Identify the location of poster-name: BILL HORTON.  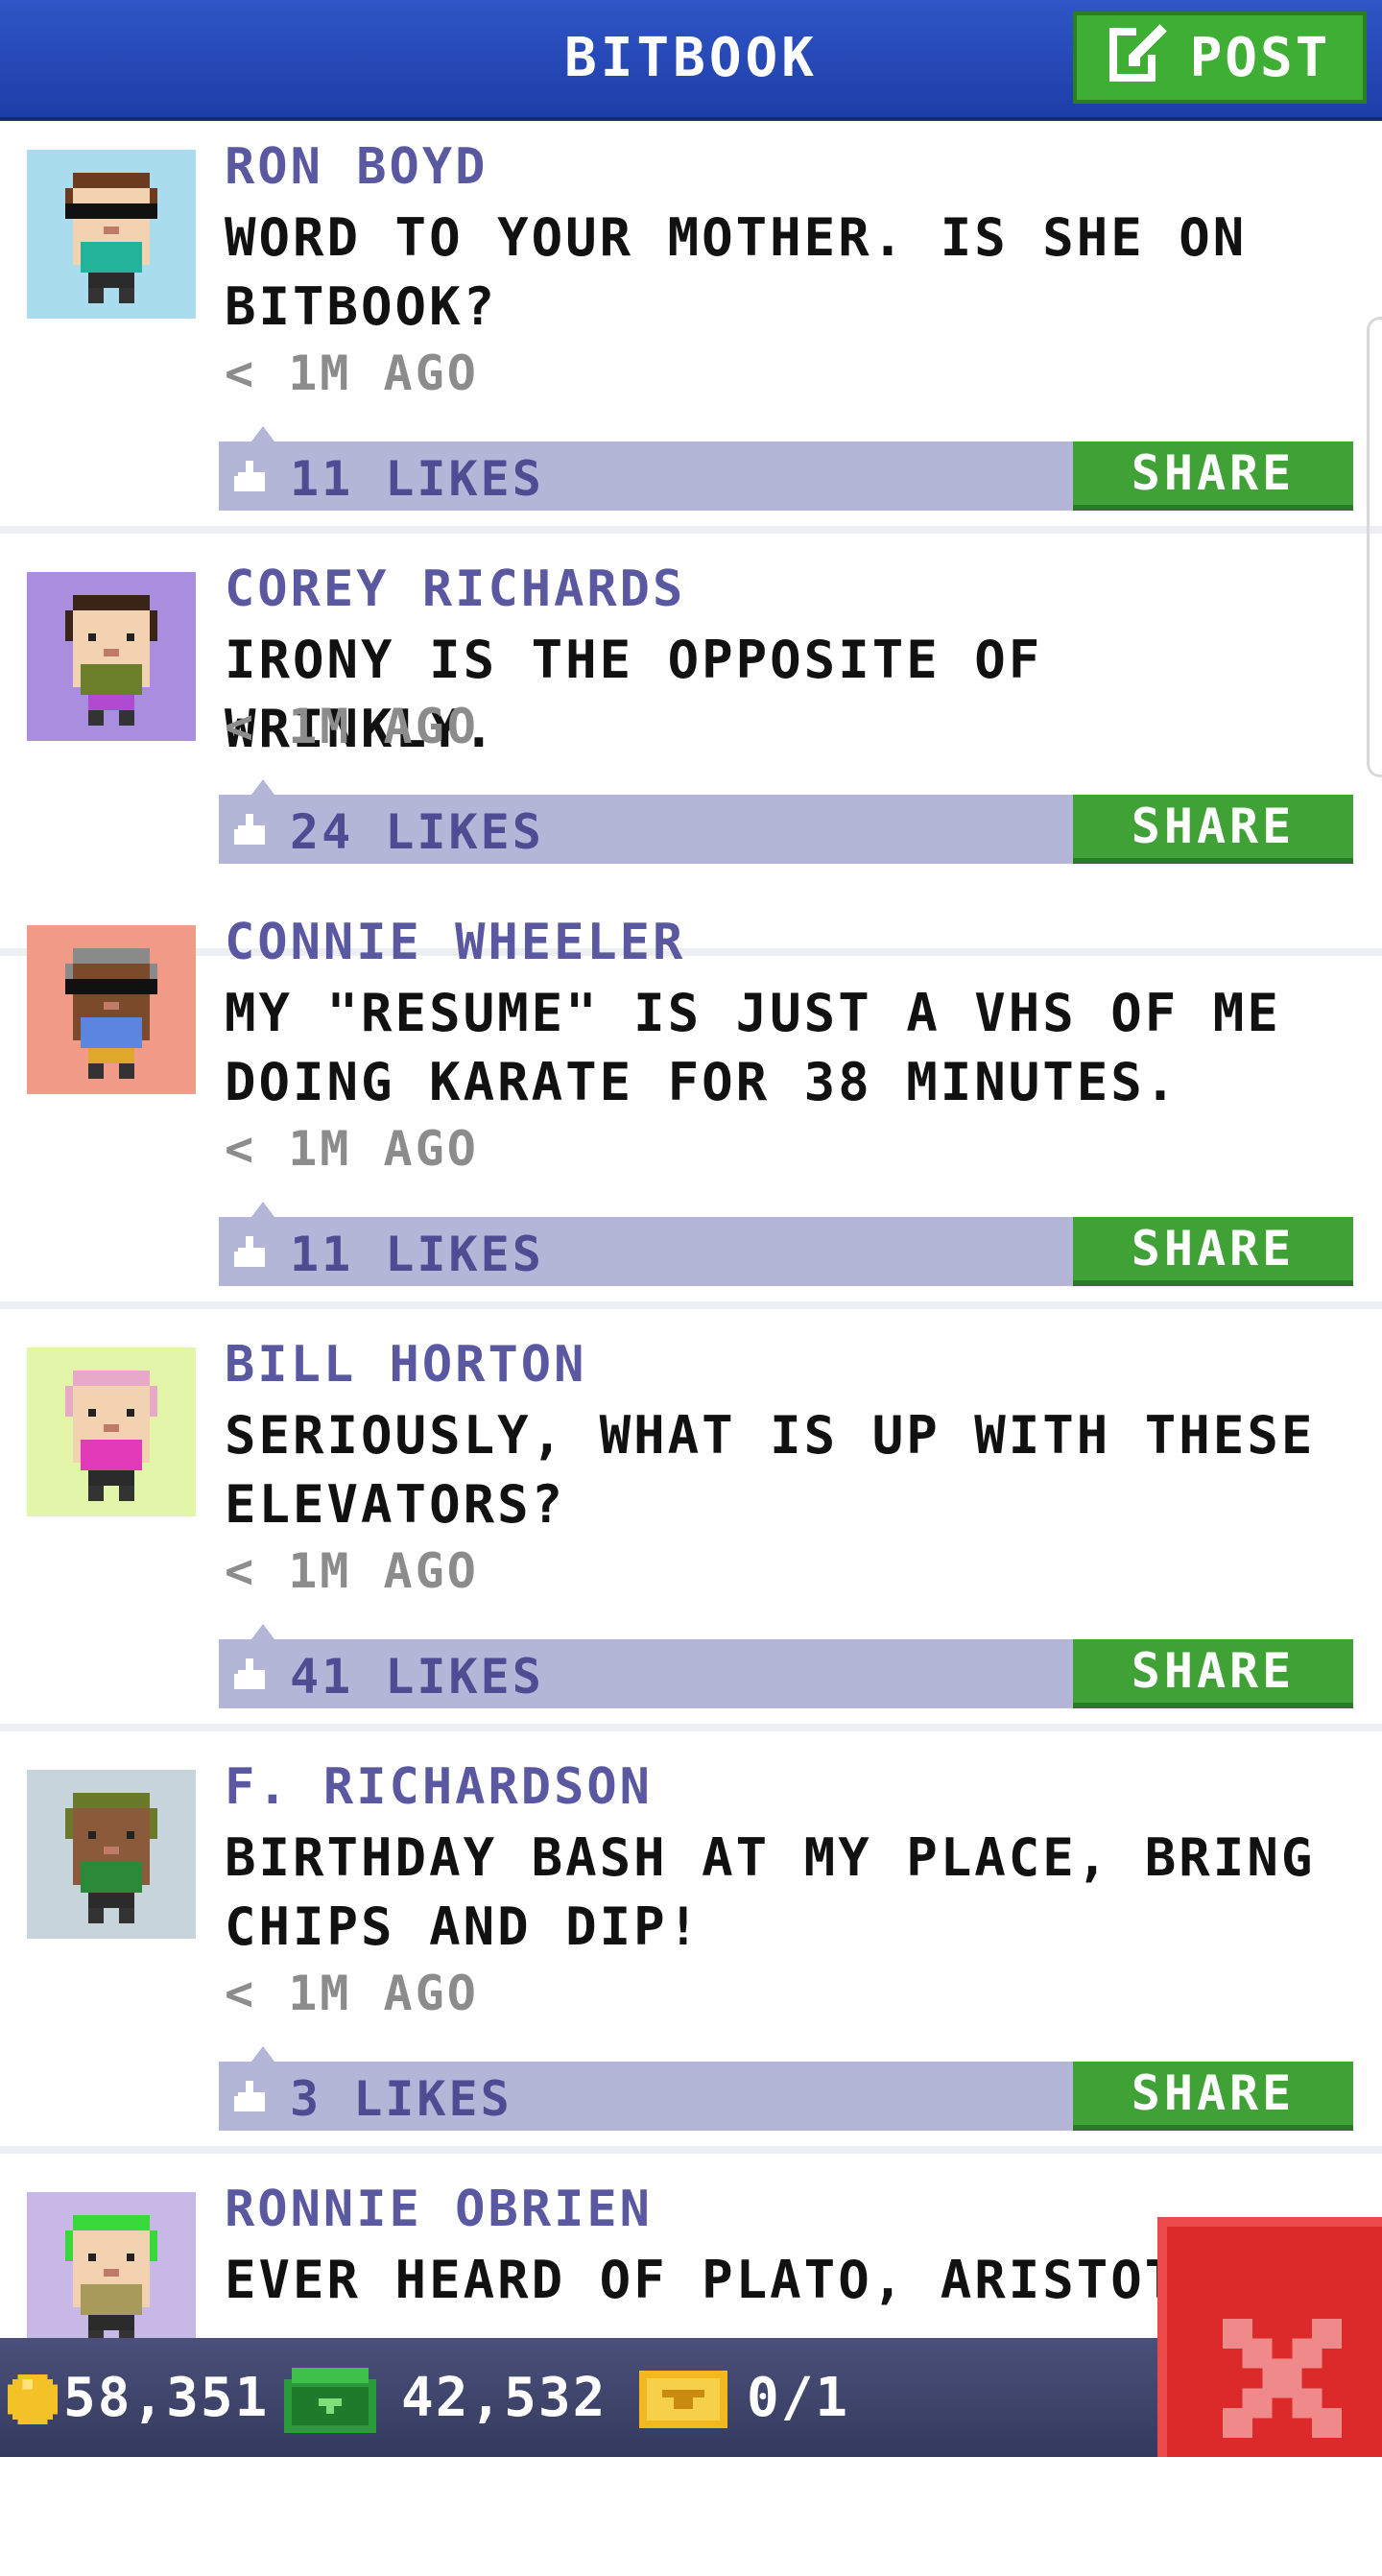
(406, 1365).